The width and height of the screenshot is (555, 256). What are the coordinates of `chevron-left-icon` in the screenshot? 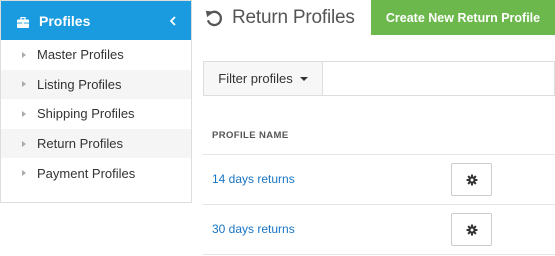 It's located at (172, 20).